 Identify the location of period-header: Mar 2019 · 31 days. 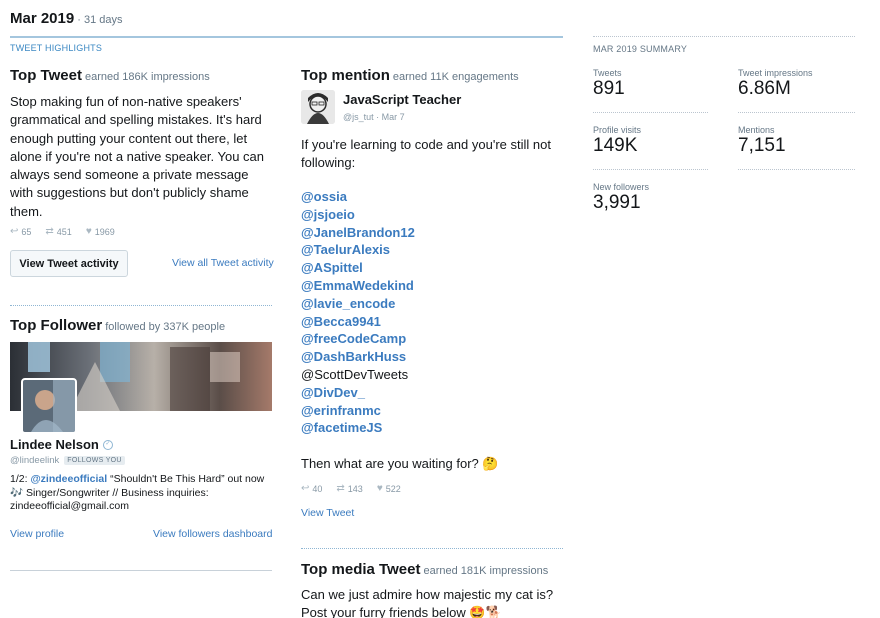
(66, 18).